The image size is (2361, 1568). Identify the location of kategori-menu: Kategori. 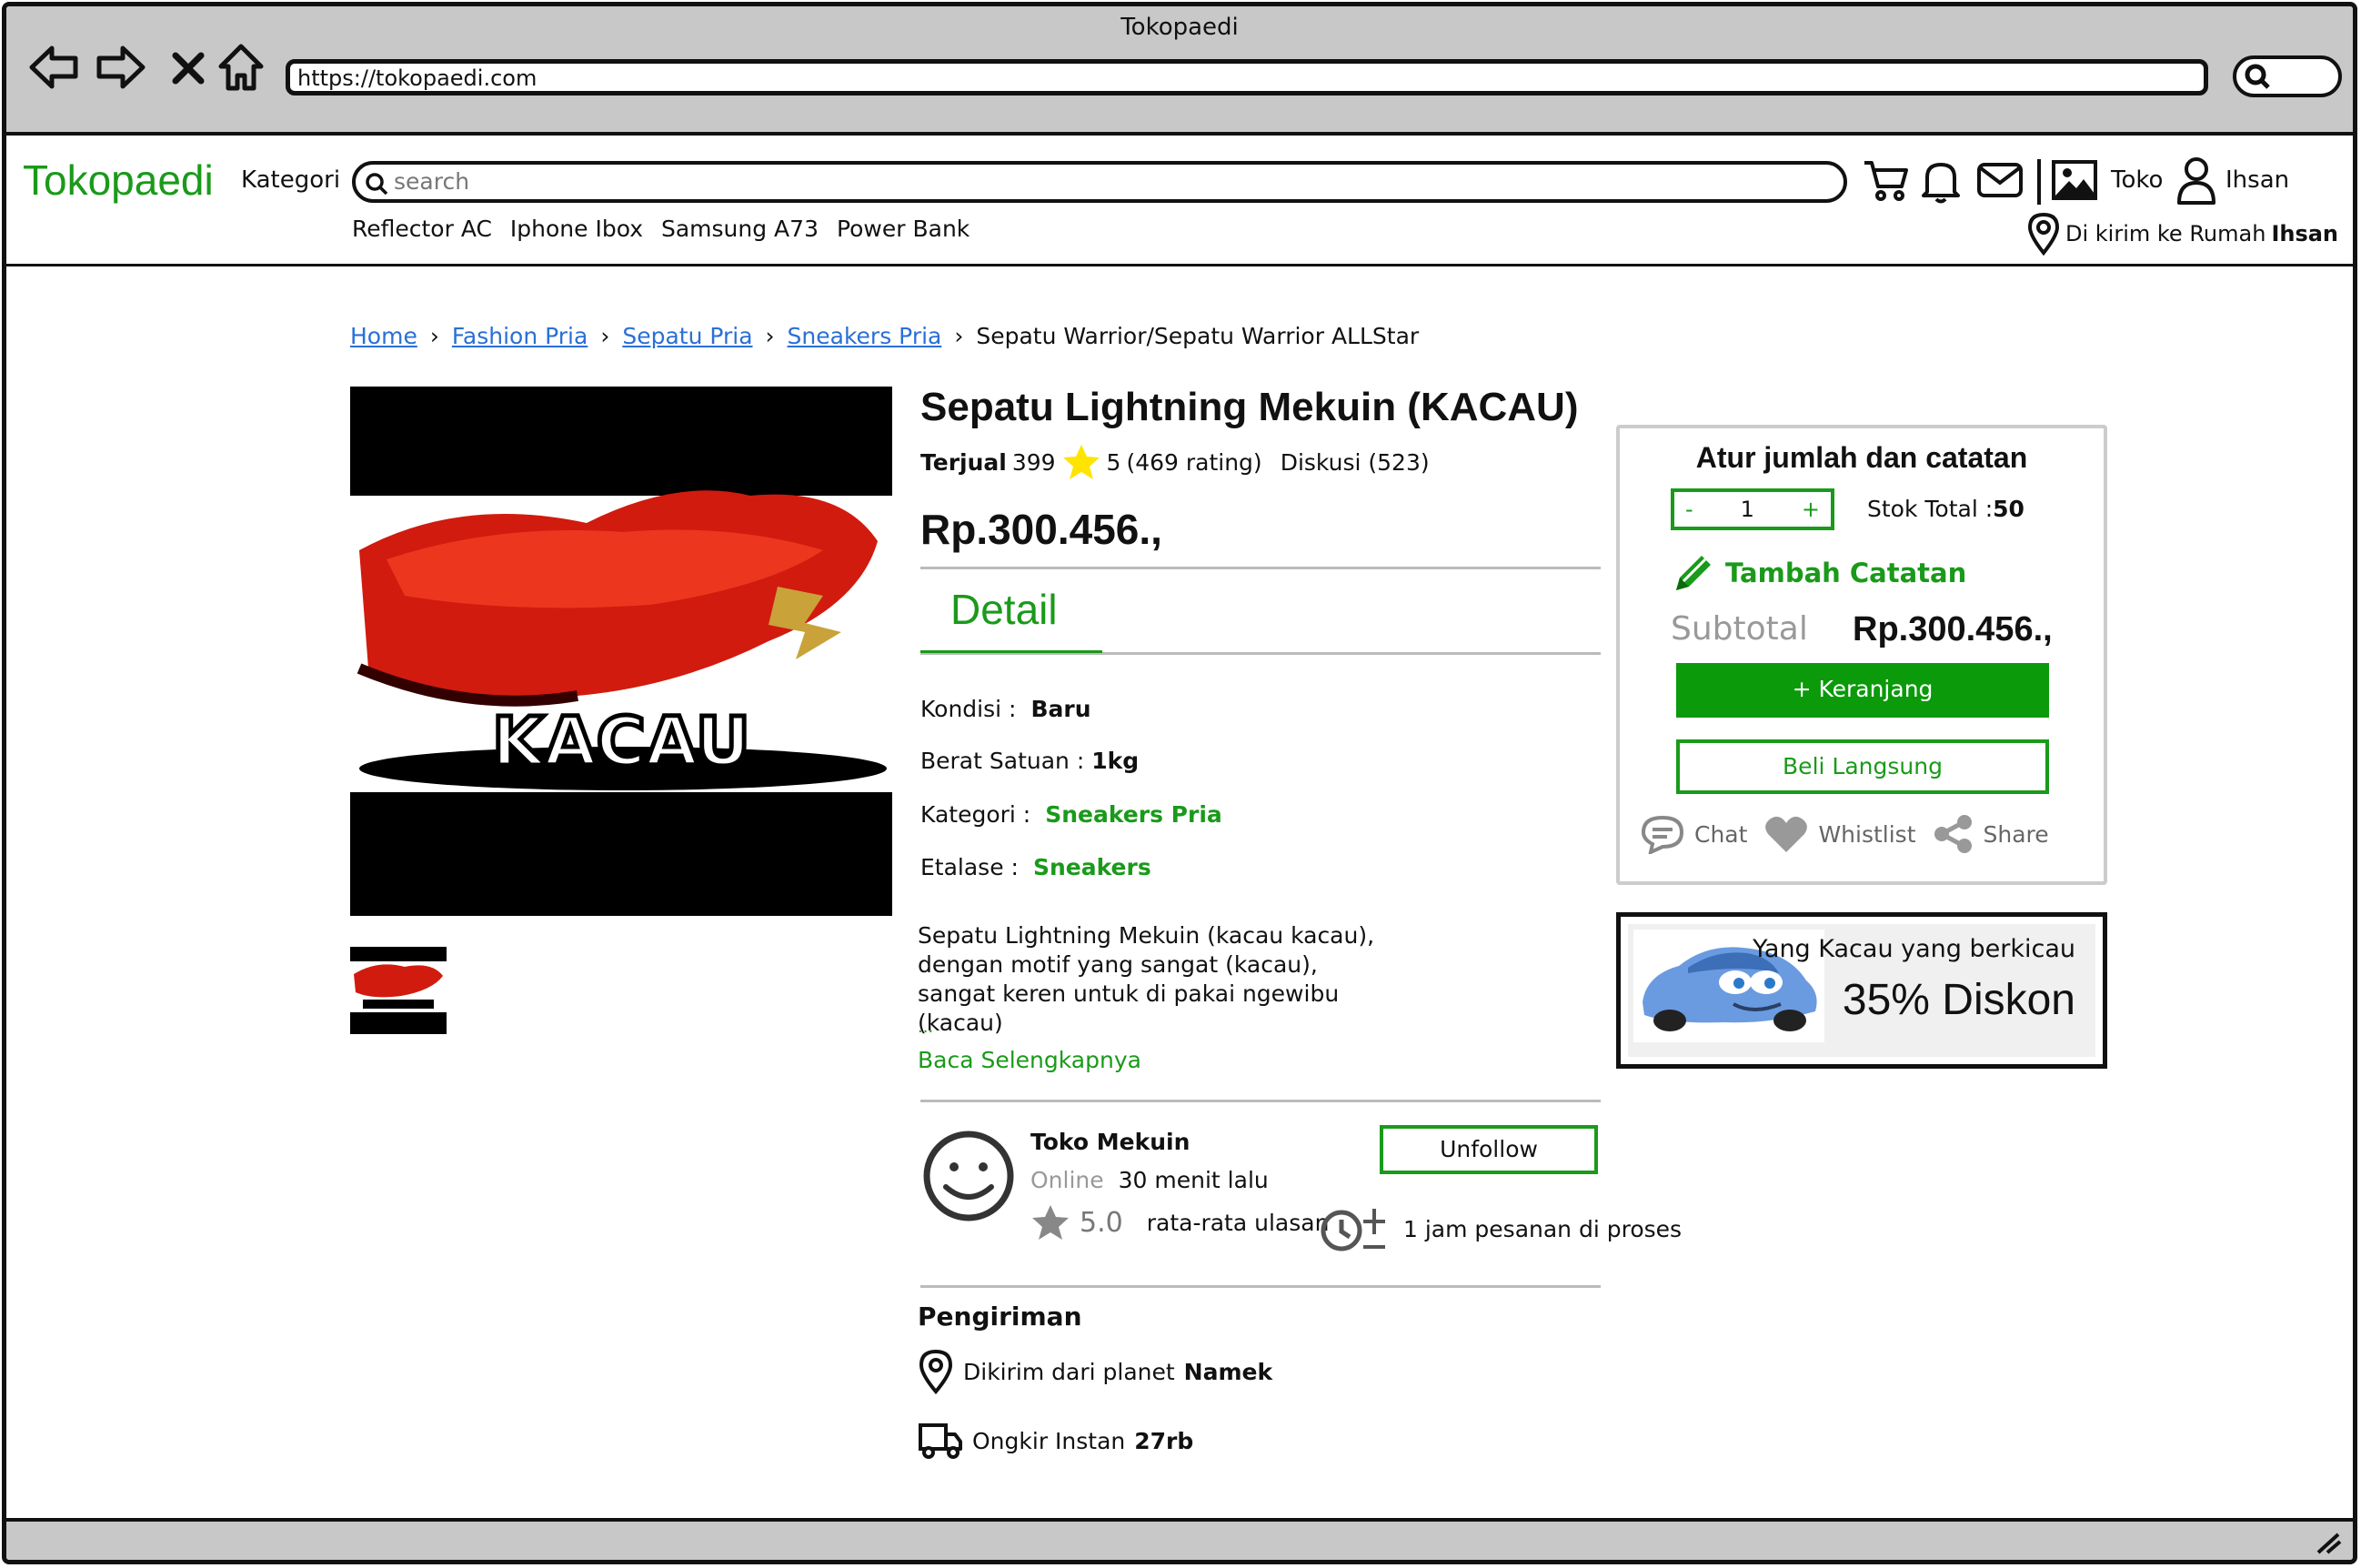
(290, 180).